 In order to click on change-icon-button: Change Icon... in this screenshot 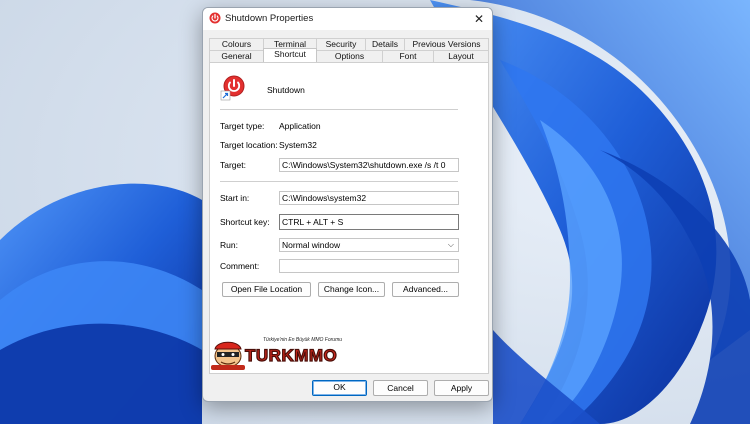, I will do `click(351, 289)`.